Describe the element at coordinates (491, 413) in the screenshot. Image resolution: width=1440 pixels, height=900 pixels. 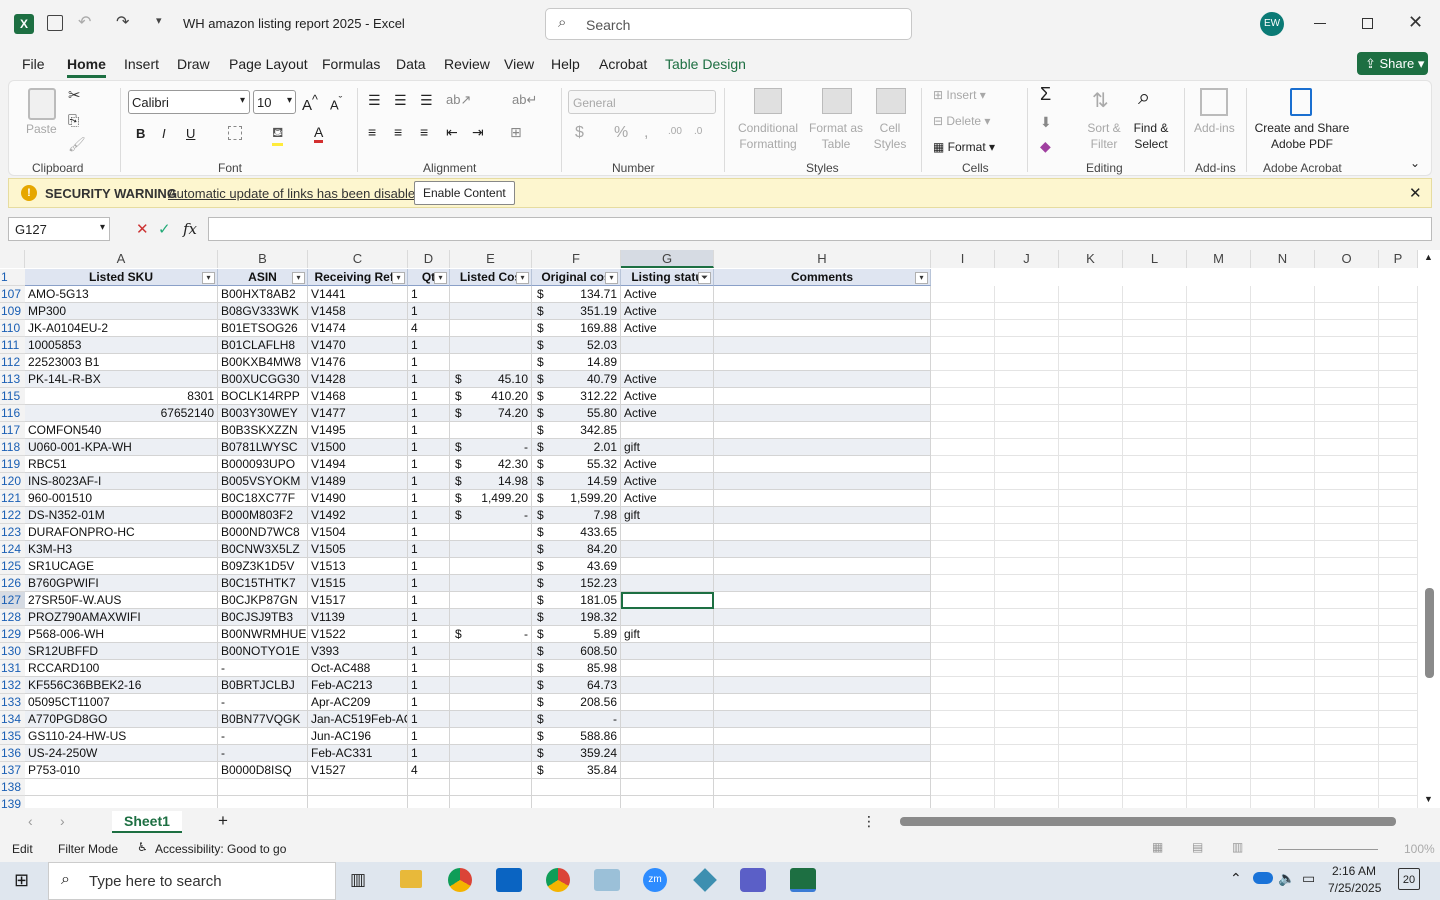
I see `table-cell: $74.20` at that location.